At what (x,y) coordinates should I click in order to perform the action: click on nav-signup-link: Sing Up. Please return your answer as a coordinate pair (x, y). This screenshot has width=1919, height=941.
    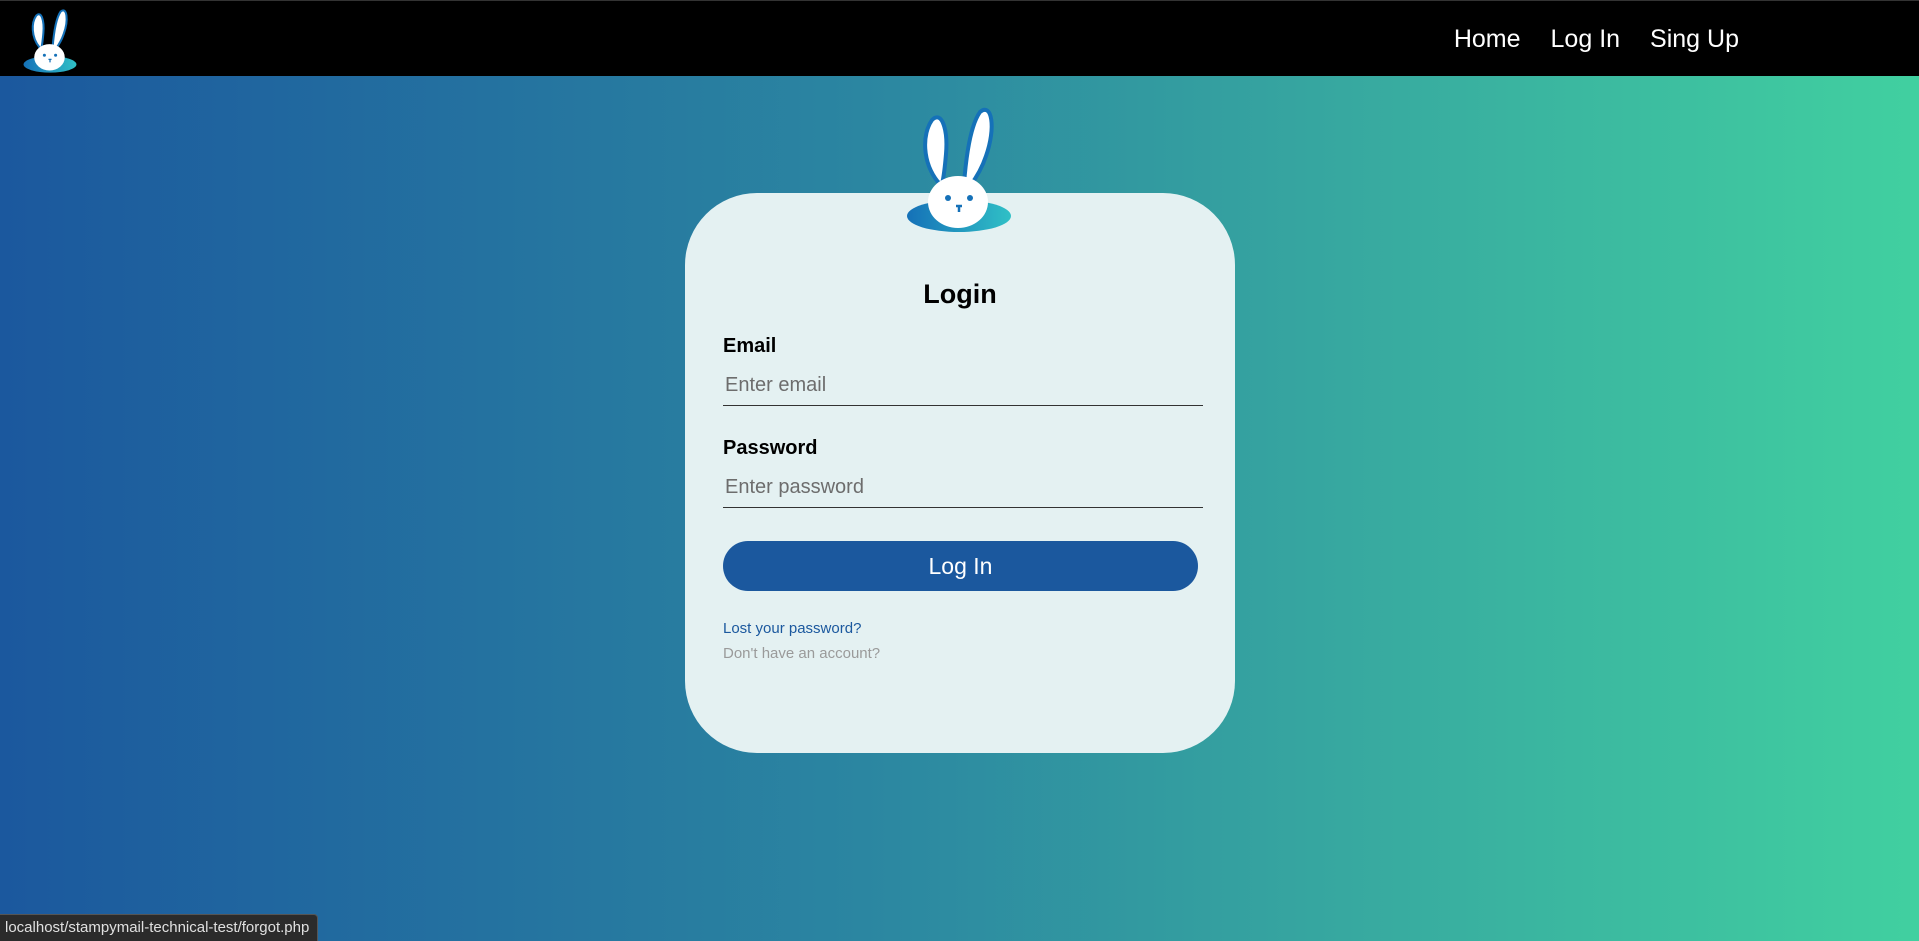
    Looking at the image, I should click on (1694, 39).